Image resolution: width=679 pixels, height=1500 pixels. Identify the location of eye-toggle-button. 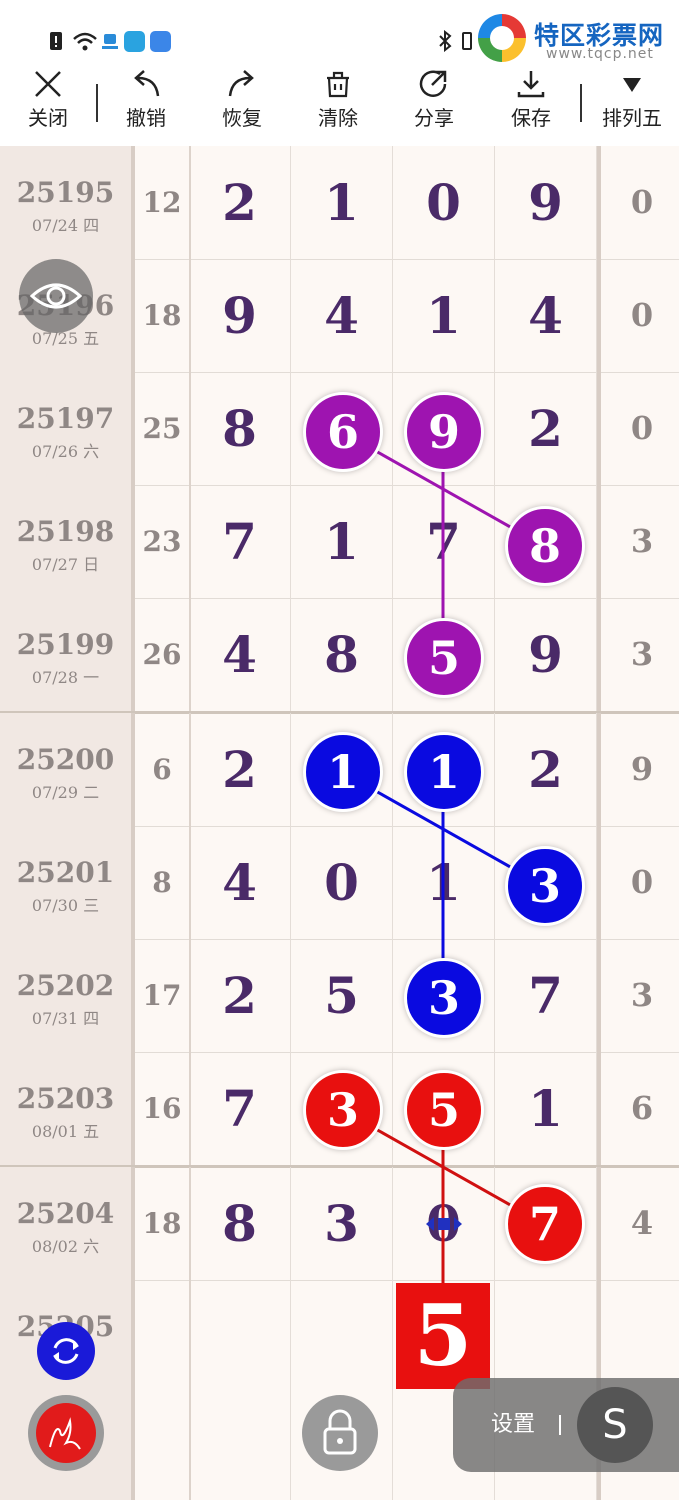
(56, 296).